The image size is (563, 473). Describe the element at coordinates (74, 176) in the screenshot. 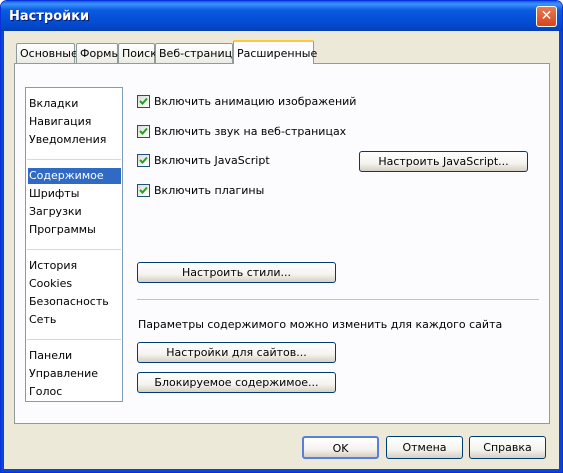

I see `sidebar-item-content: Содержимое` at that location.